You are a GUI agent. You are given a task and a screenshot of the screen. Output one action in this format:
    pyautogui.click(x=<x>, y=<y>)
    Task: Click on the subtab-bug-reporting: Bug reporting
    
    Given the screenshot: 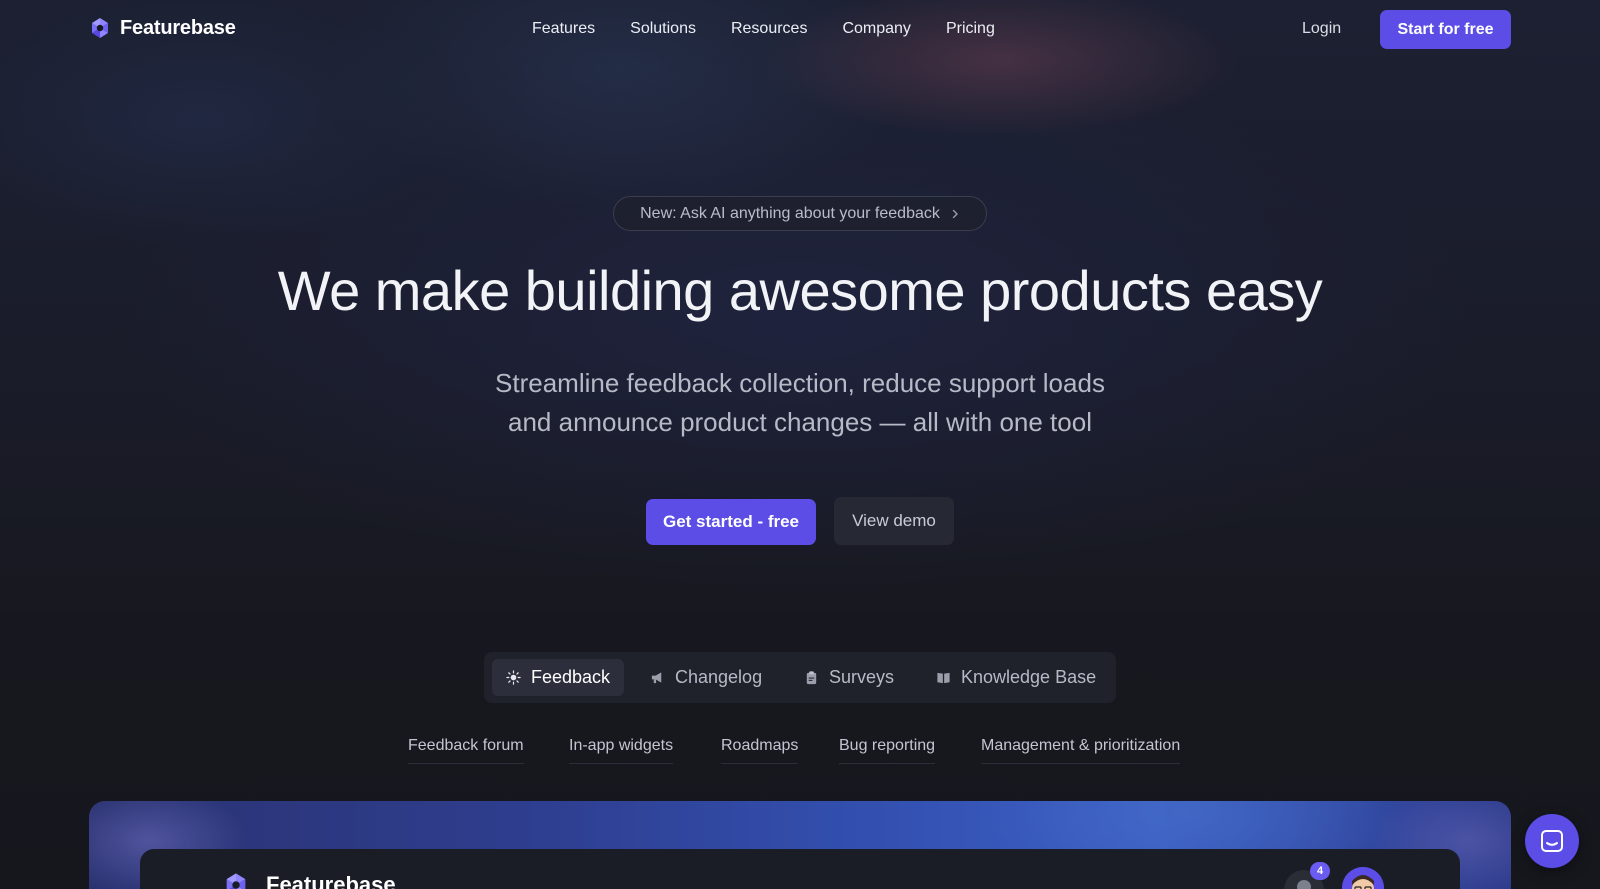 What is the action you would take?
    pyautogui.click(x=887, y=750)
    